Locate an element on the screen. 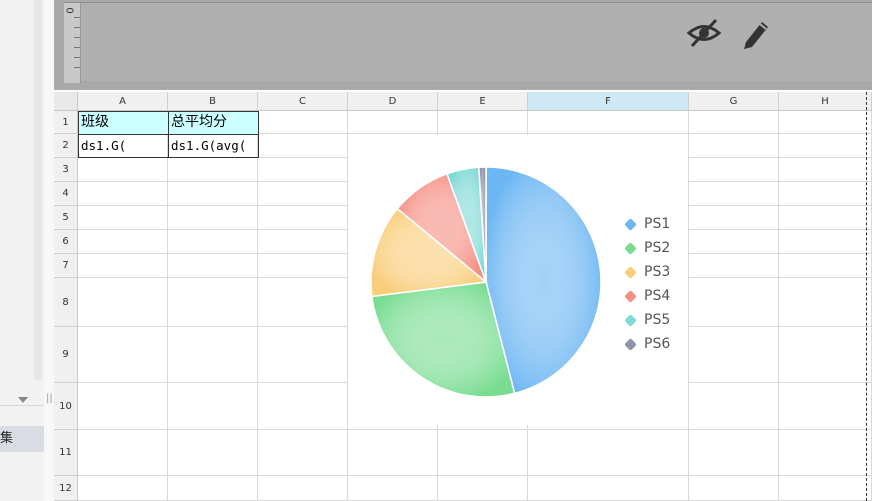 The width and height of the screenshot is (872, 501). column-header: H is located at coordinates (825, 101).